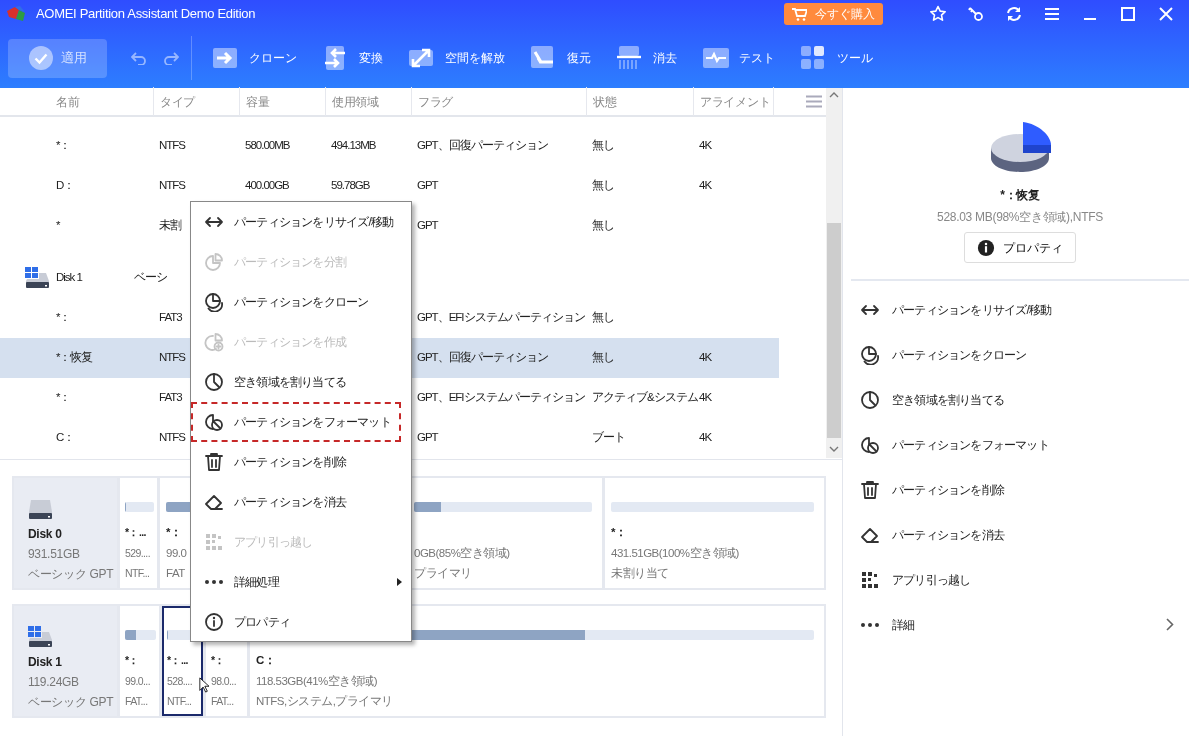 Image resolution: width=1189 pixels, height=736 pixels. Describe the element at coordinates (645, 397) in the screenshot. I see `table-cell: アクティブ&システム` at that location.